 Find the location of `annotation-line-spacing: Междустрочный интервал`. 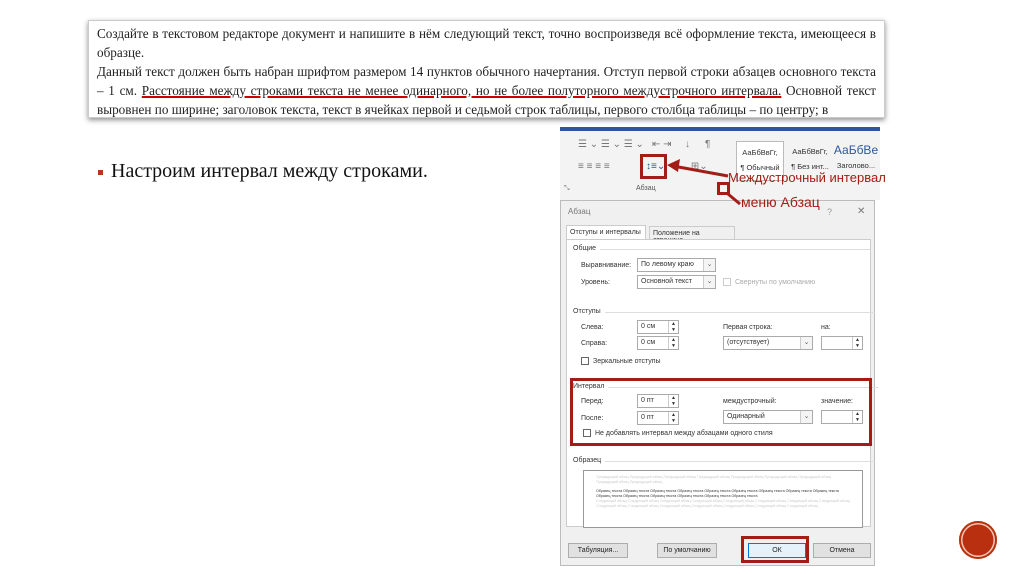

annotation-line-spacing: Междустрочный интервал is located at coordinates (807, 177).